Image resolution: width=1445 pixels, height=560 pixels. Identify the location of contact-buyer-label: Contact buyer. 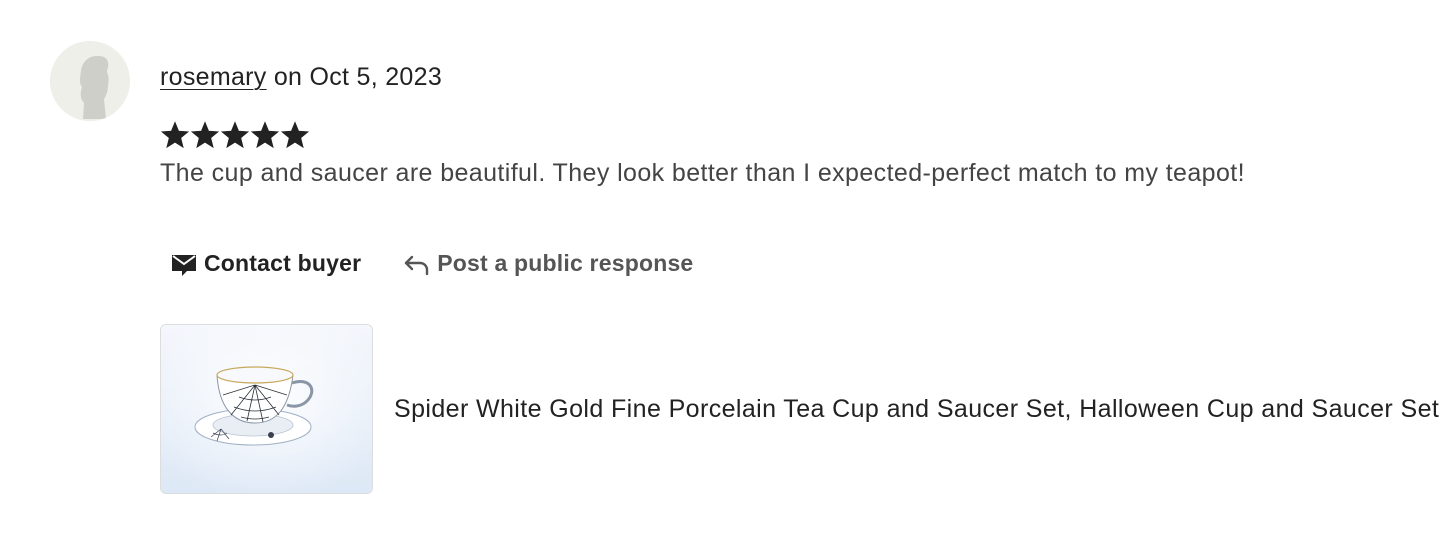
(283, 262).